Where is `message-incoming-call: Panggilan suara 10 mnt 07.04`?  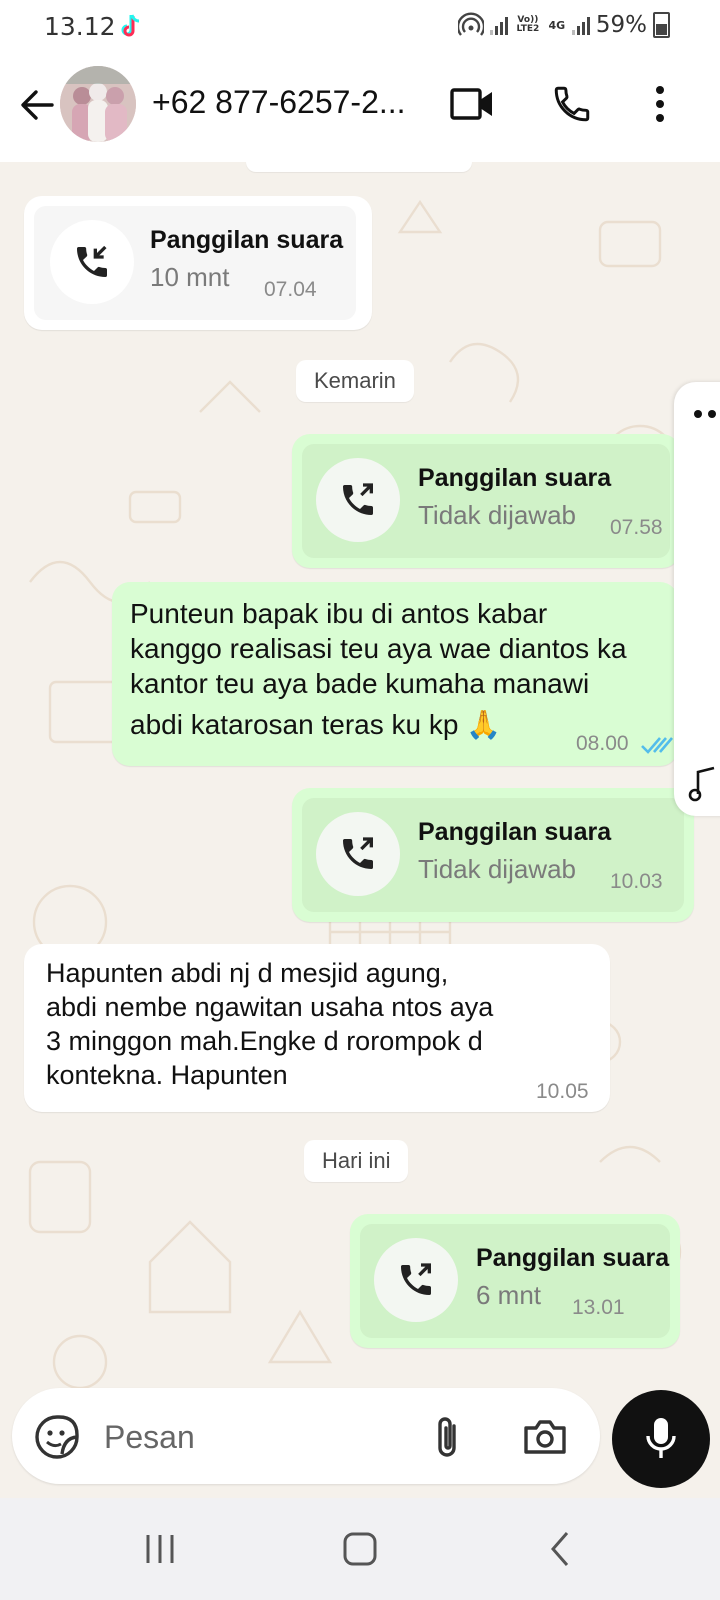 message-incoming-call: Panggilan suara 10 mnt 07.04 is located at coordinates (198, 263).